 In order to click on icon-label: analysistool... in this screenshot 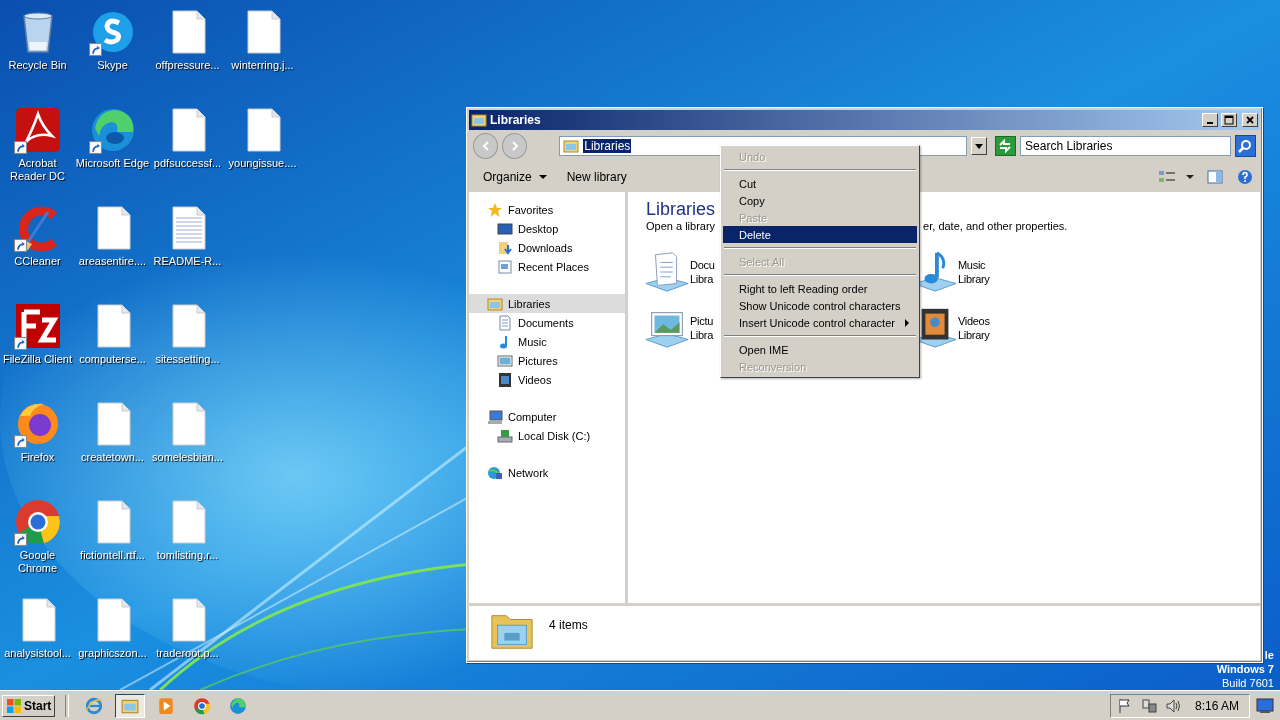, I will do `click(37, 653)`.